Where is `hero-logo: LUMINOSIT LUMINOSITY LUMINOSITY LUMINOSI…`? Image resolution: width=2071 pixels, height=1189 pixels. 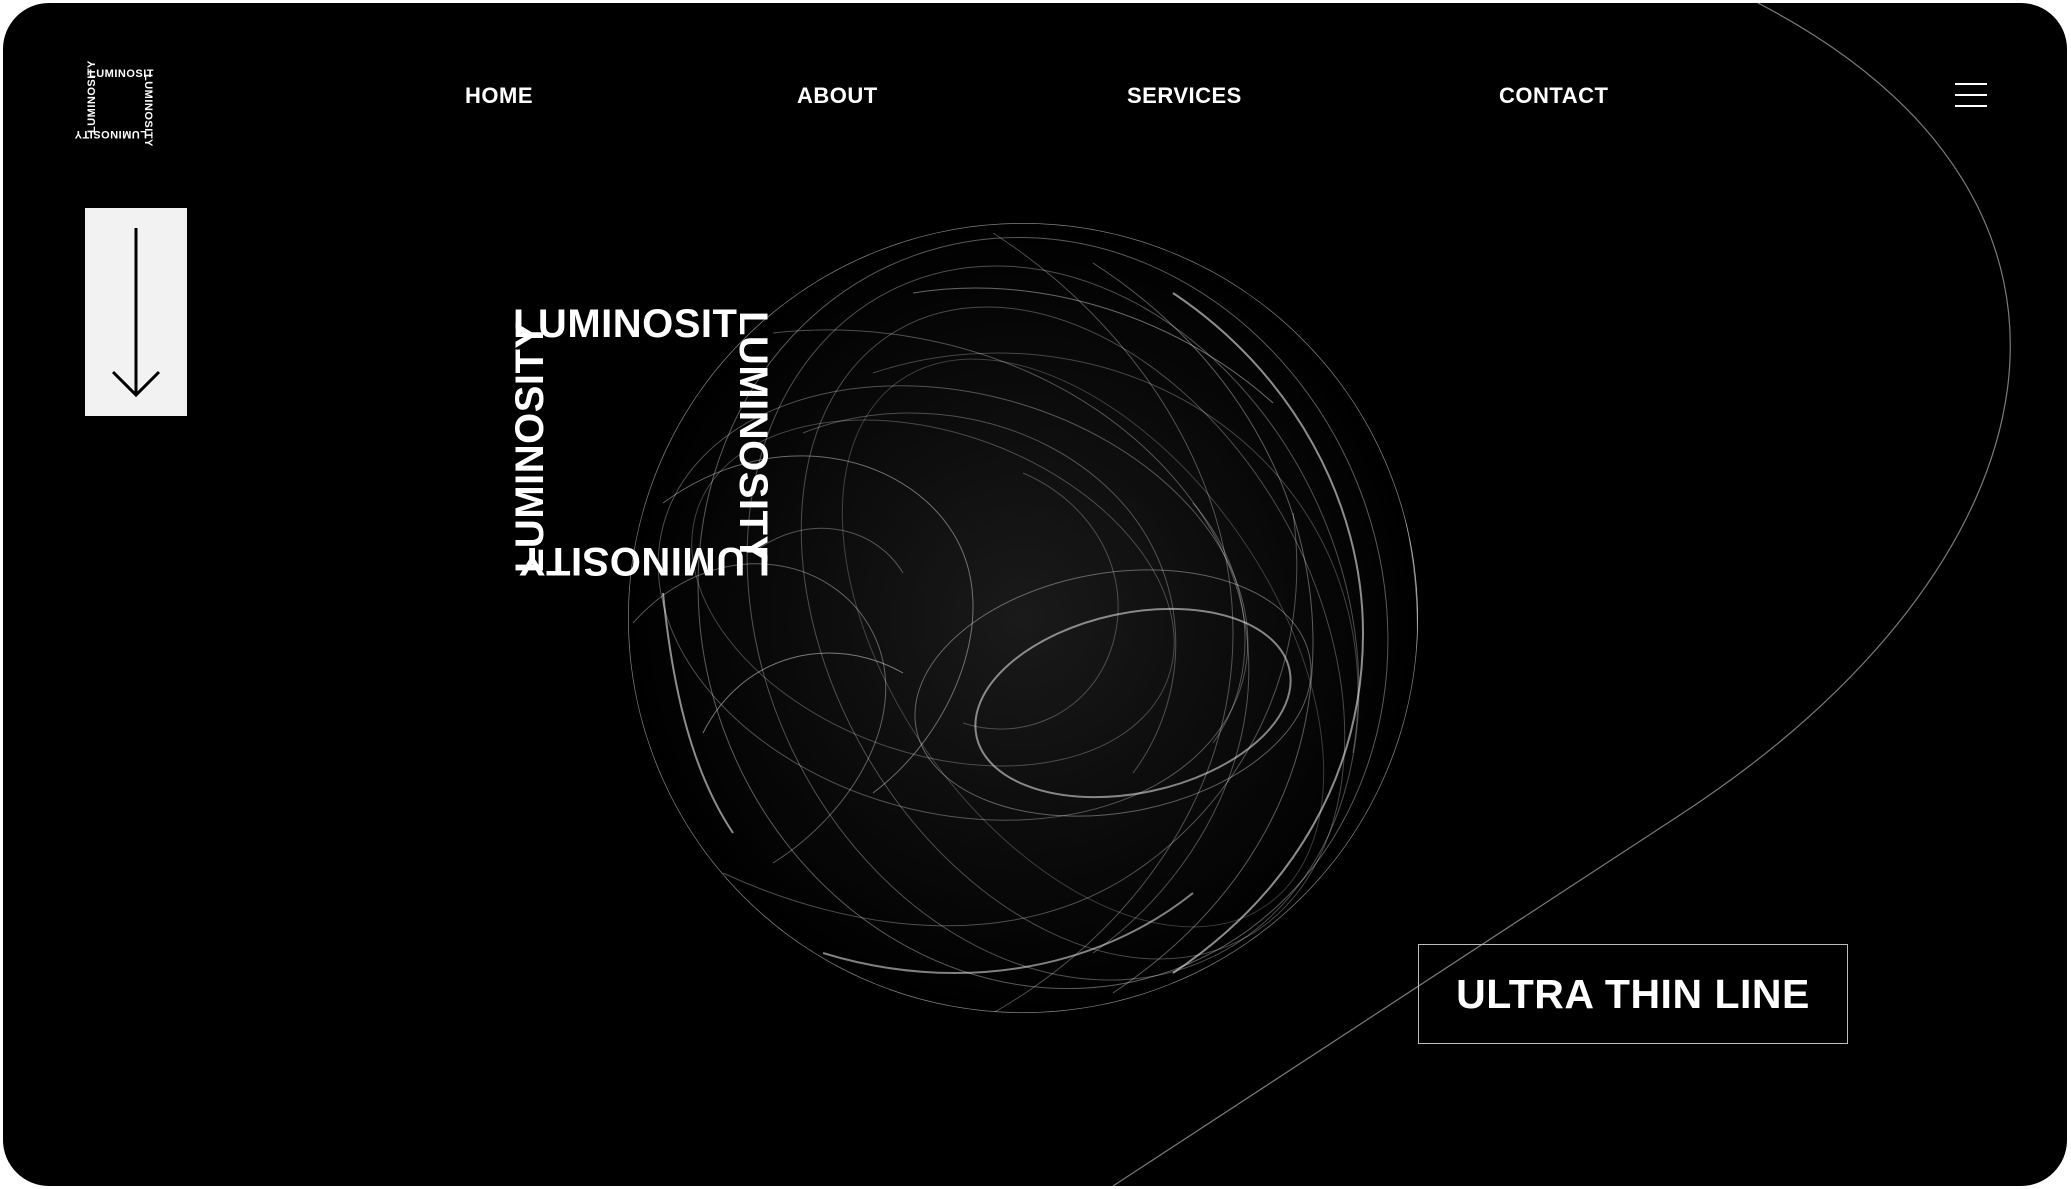
hero-logo: LUMINOSIT LUMINOSITY LUMINOSITY LUMINOSI… is located at coordinates (643, 442).